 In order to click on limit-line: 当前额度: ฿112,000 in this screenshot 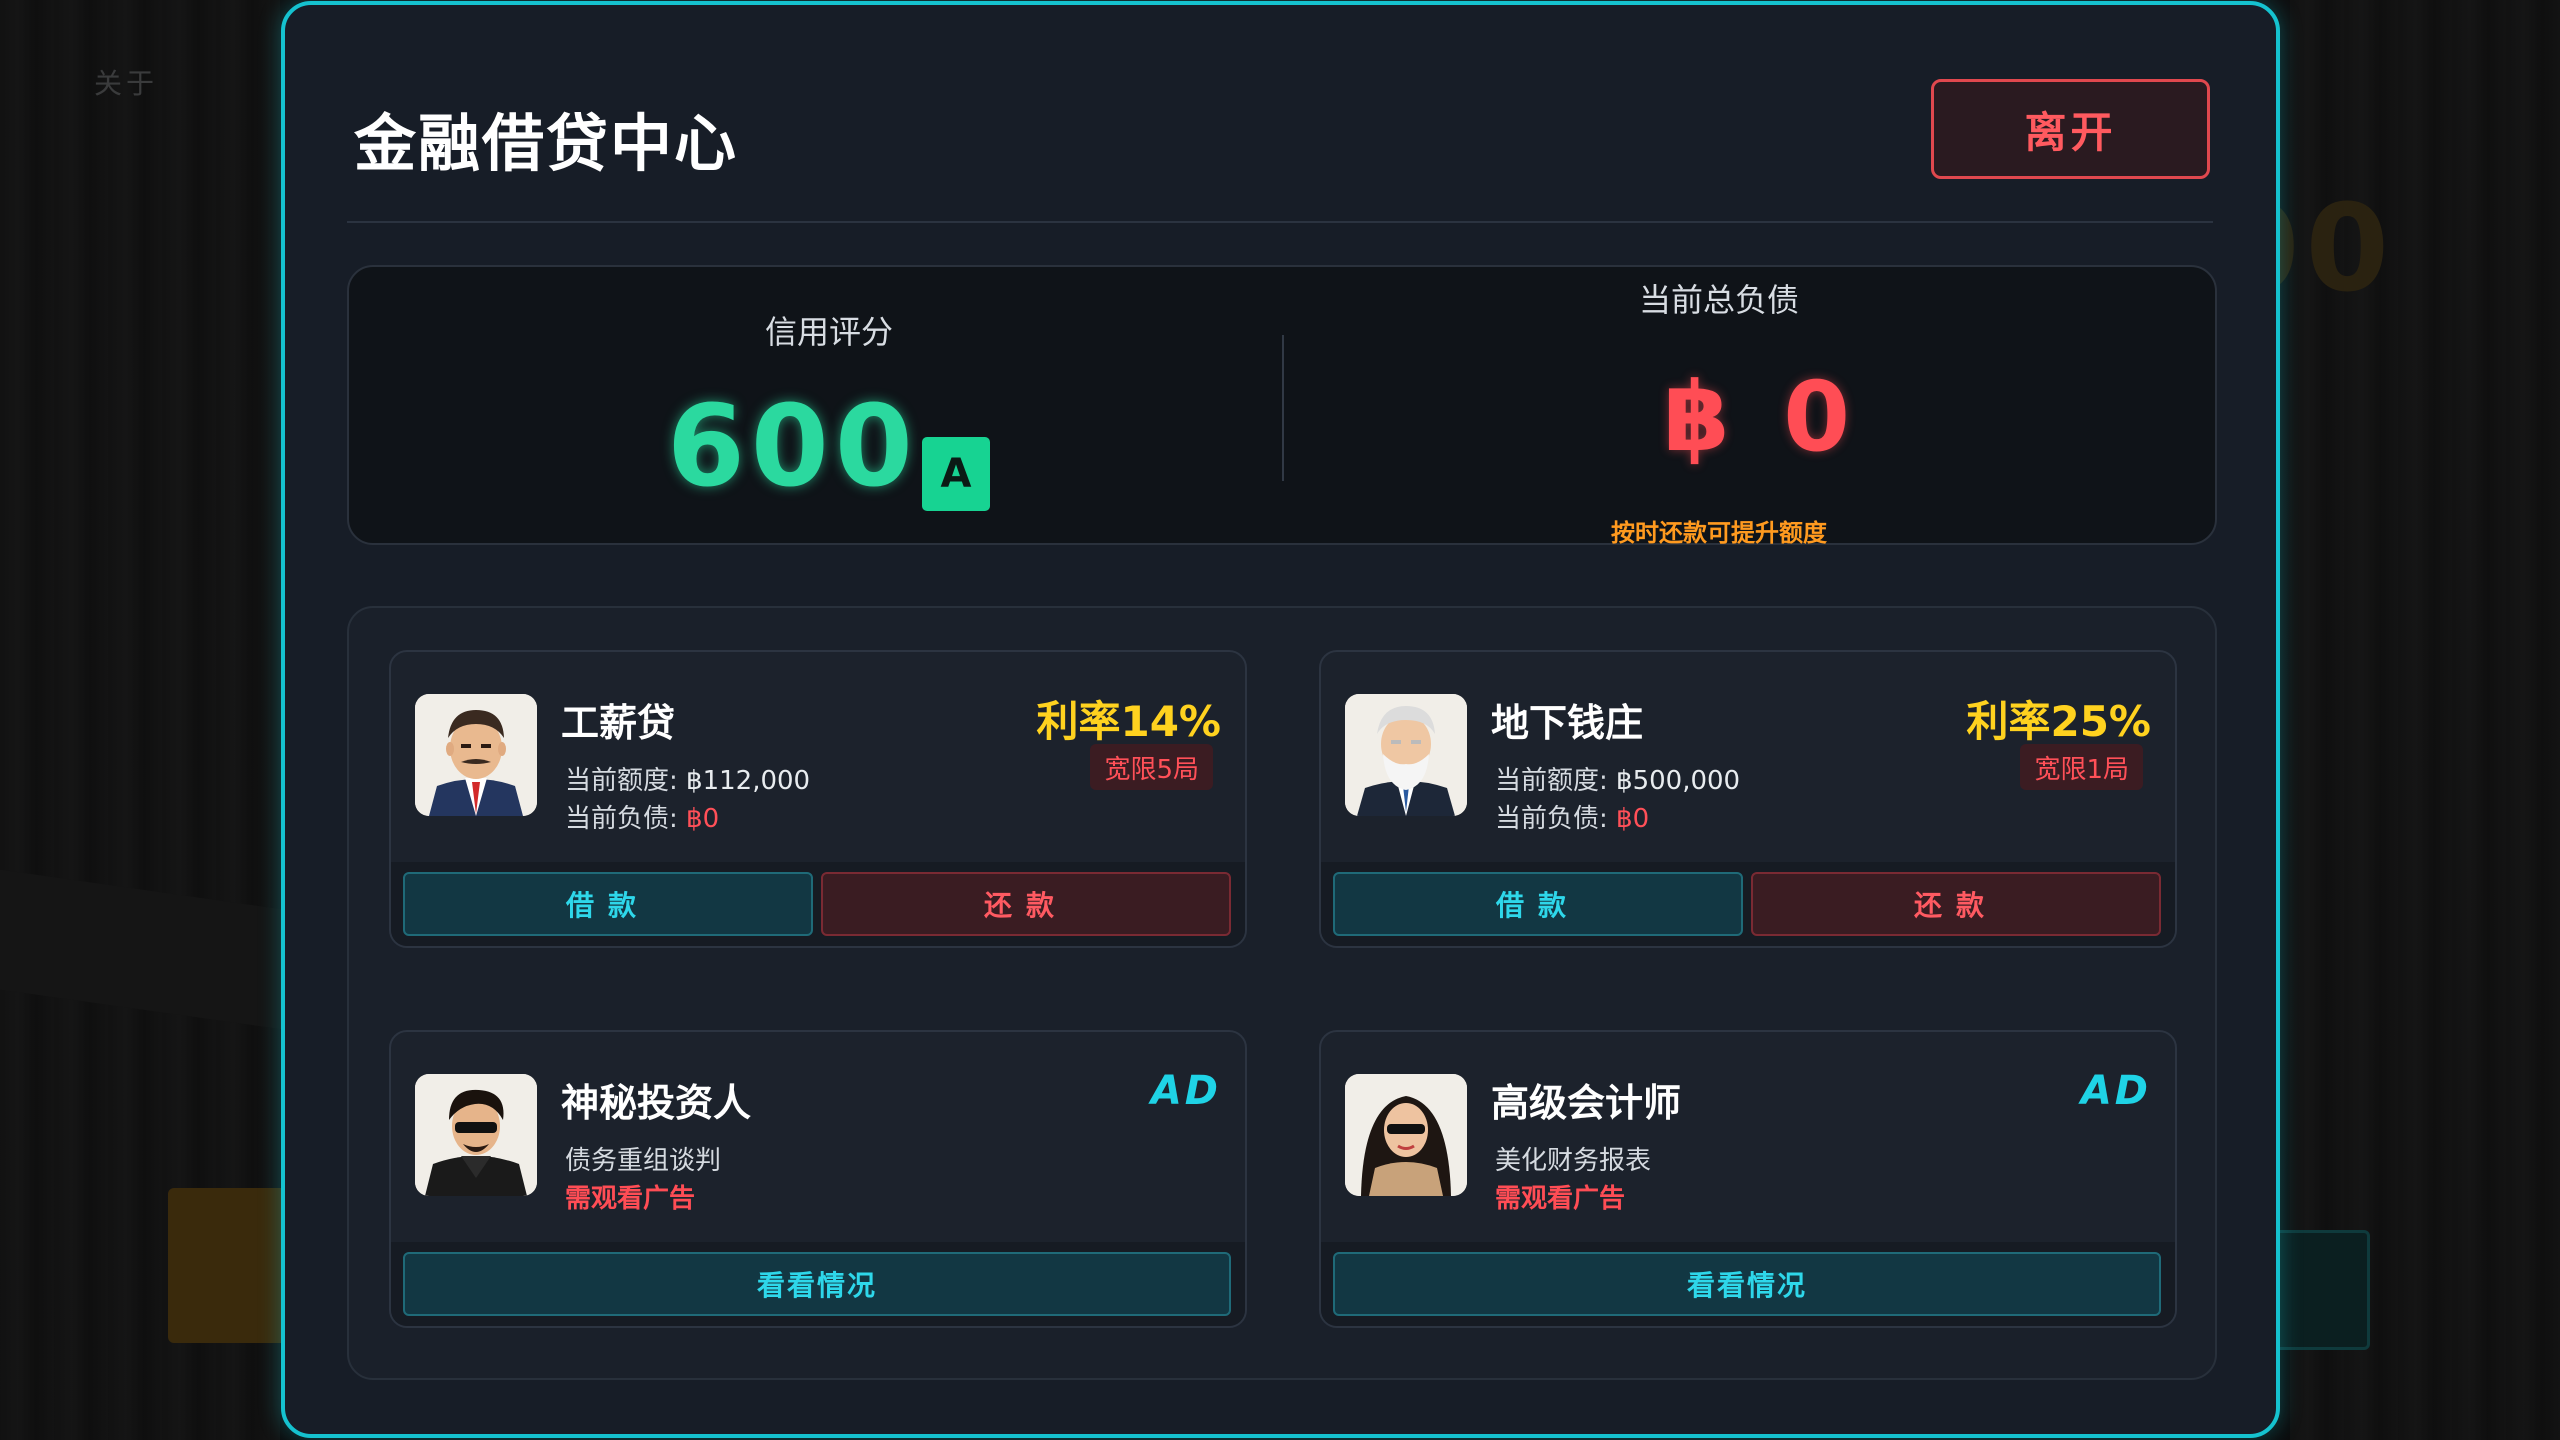, I will do `click(687, 778)`.